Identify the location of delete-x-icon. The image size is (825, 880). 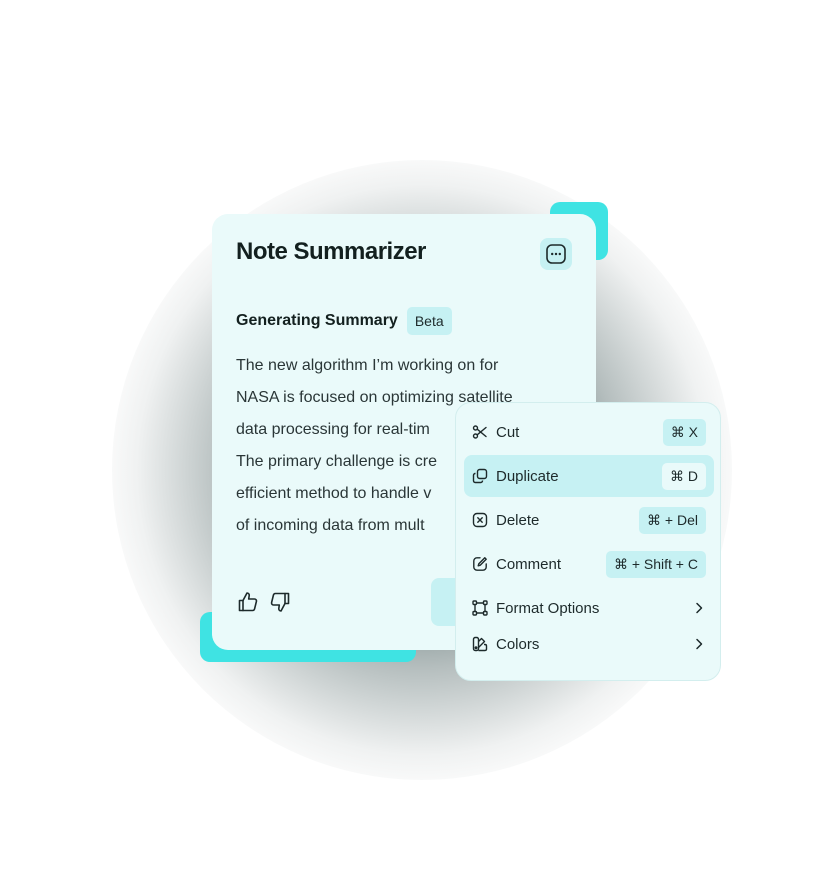
(480, 520).